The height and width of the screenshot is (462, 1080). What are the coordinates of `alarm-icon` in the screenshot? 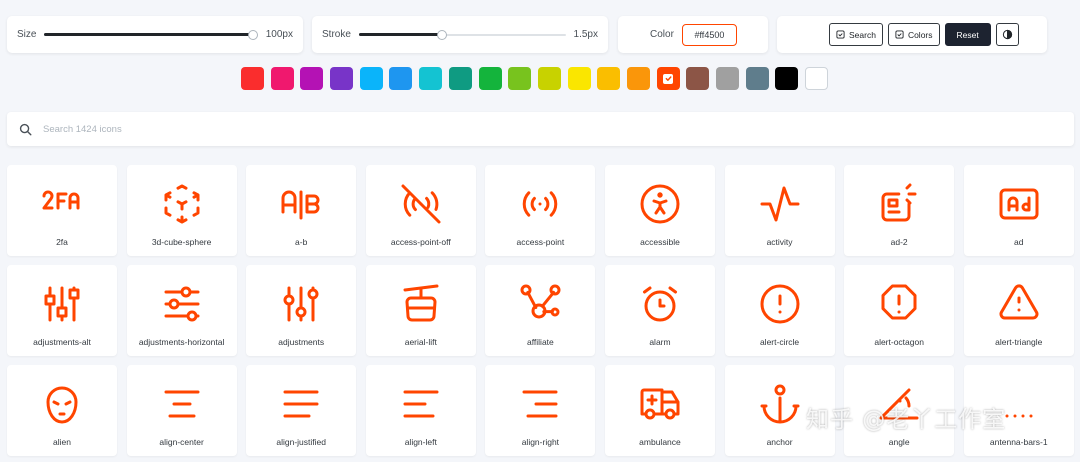 It's located at (660, 304).